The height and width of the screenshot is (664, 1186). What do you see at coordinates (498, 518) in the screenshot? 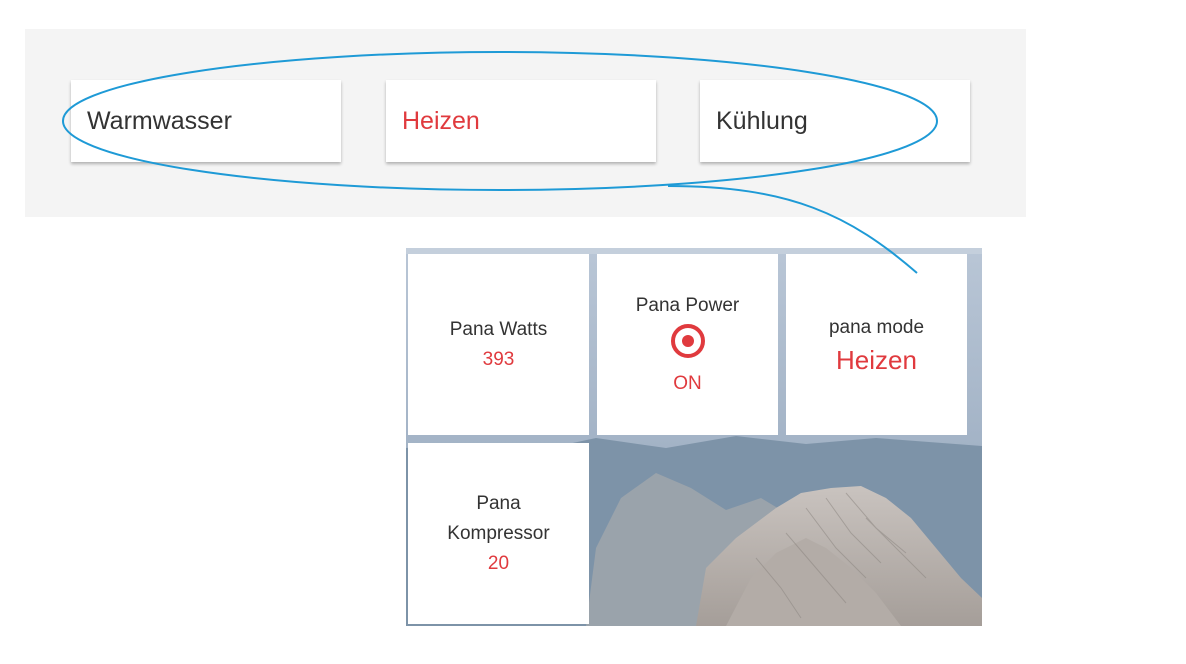
I see `tile-label: Pana Kompressor` at bounding box center [498, 518].